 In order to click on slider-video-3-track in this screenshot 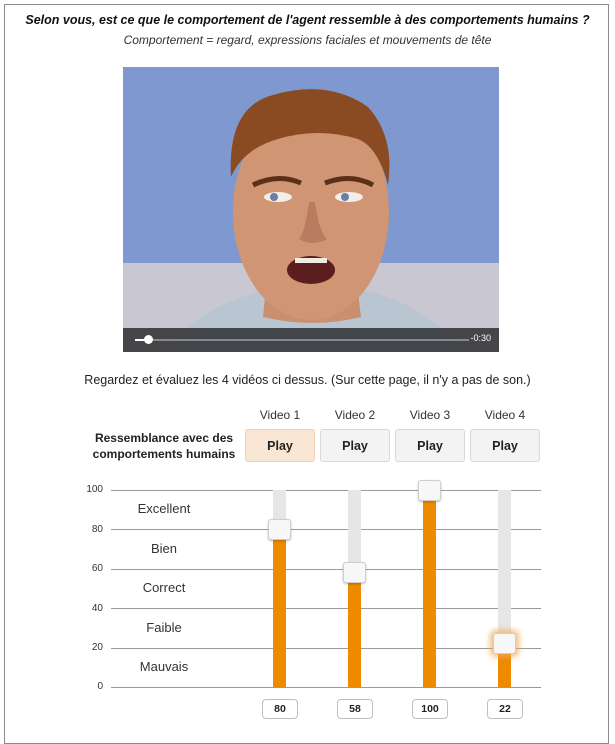, I will do `click(429, 588)`.